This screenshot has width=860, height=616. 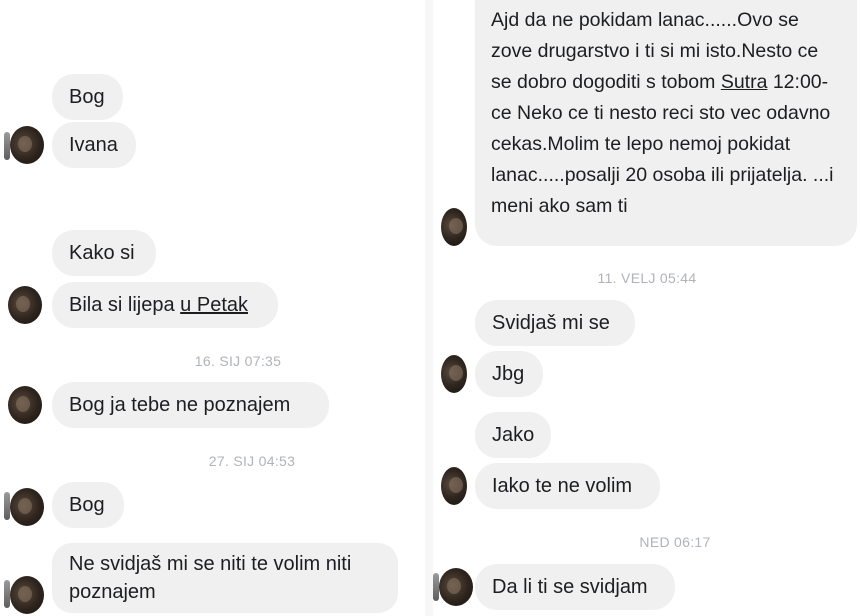 I want to click on timestamp: 11. VELJ 05:44, so click(x=647, y=278).